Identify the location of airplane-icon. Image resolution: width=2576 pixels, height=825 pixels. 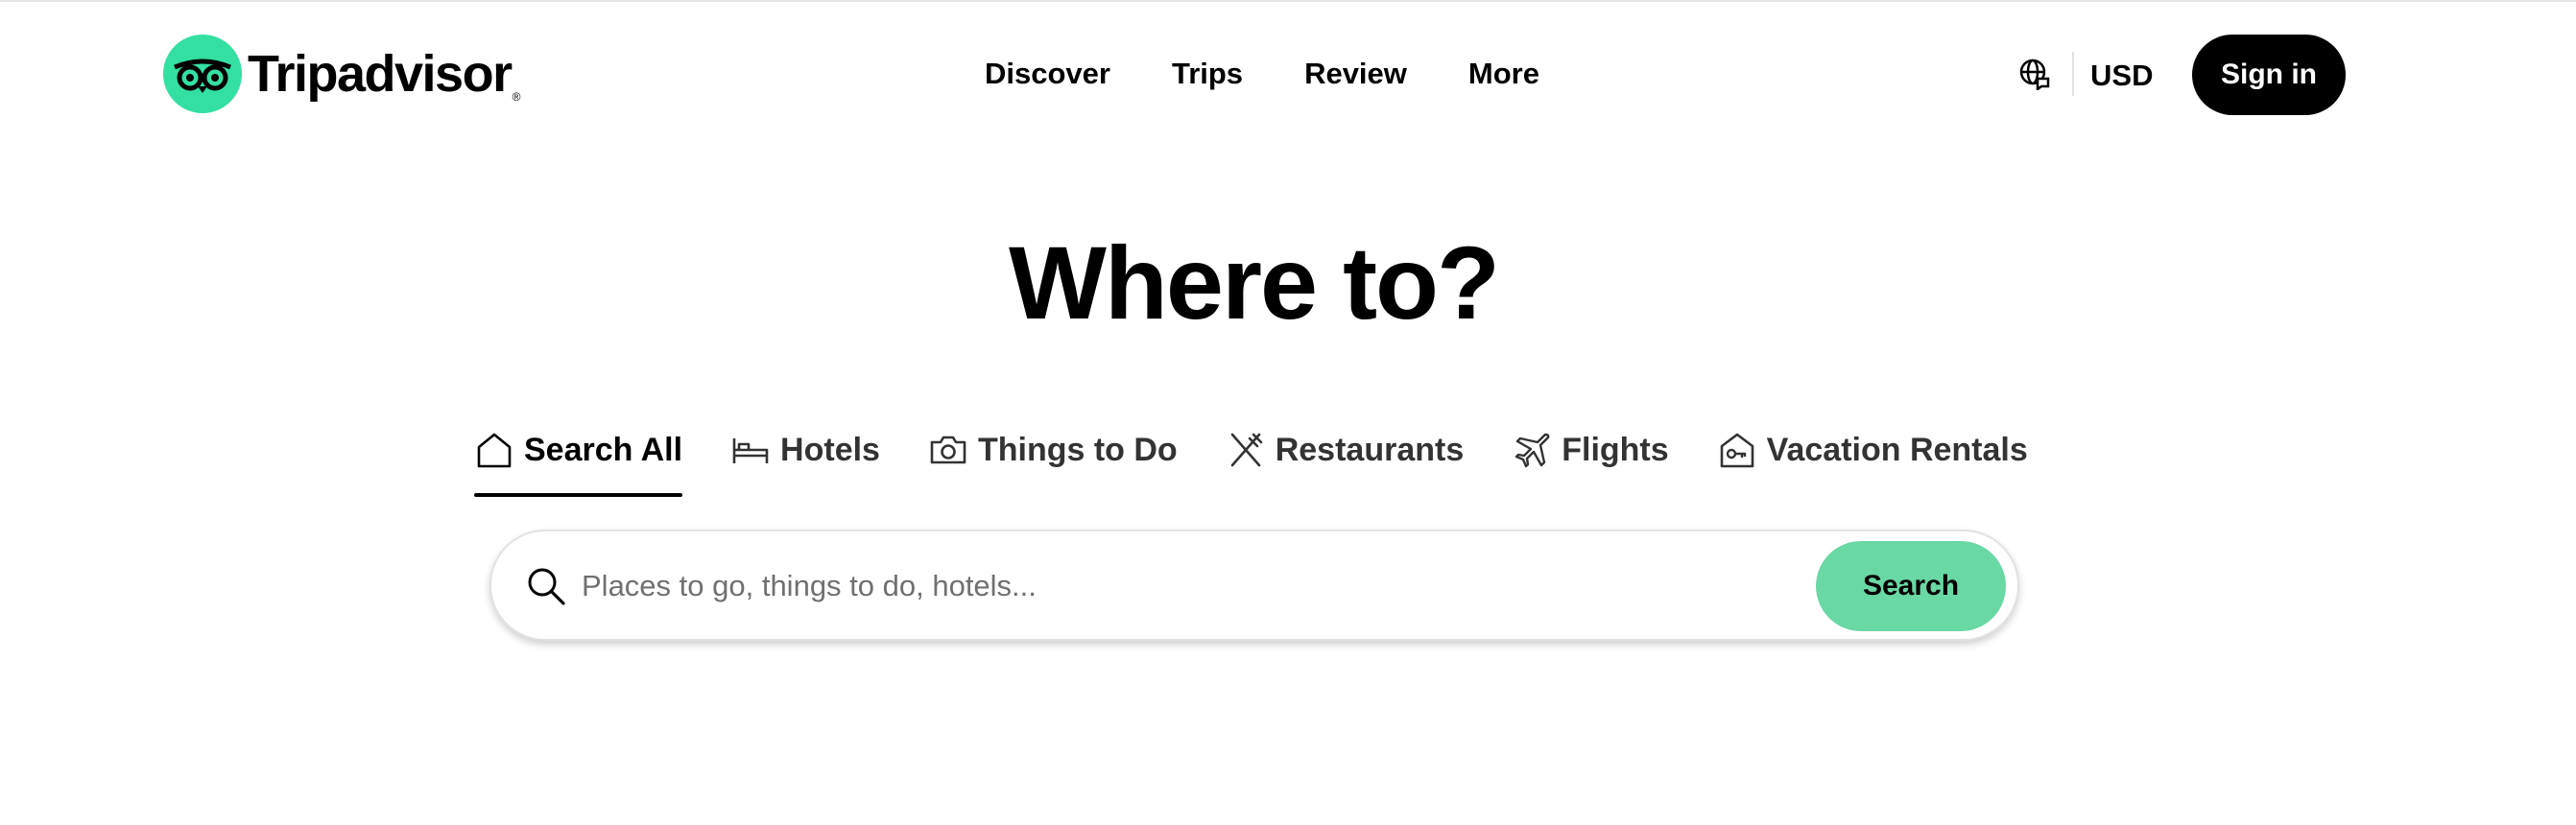
(1532, 450).